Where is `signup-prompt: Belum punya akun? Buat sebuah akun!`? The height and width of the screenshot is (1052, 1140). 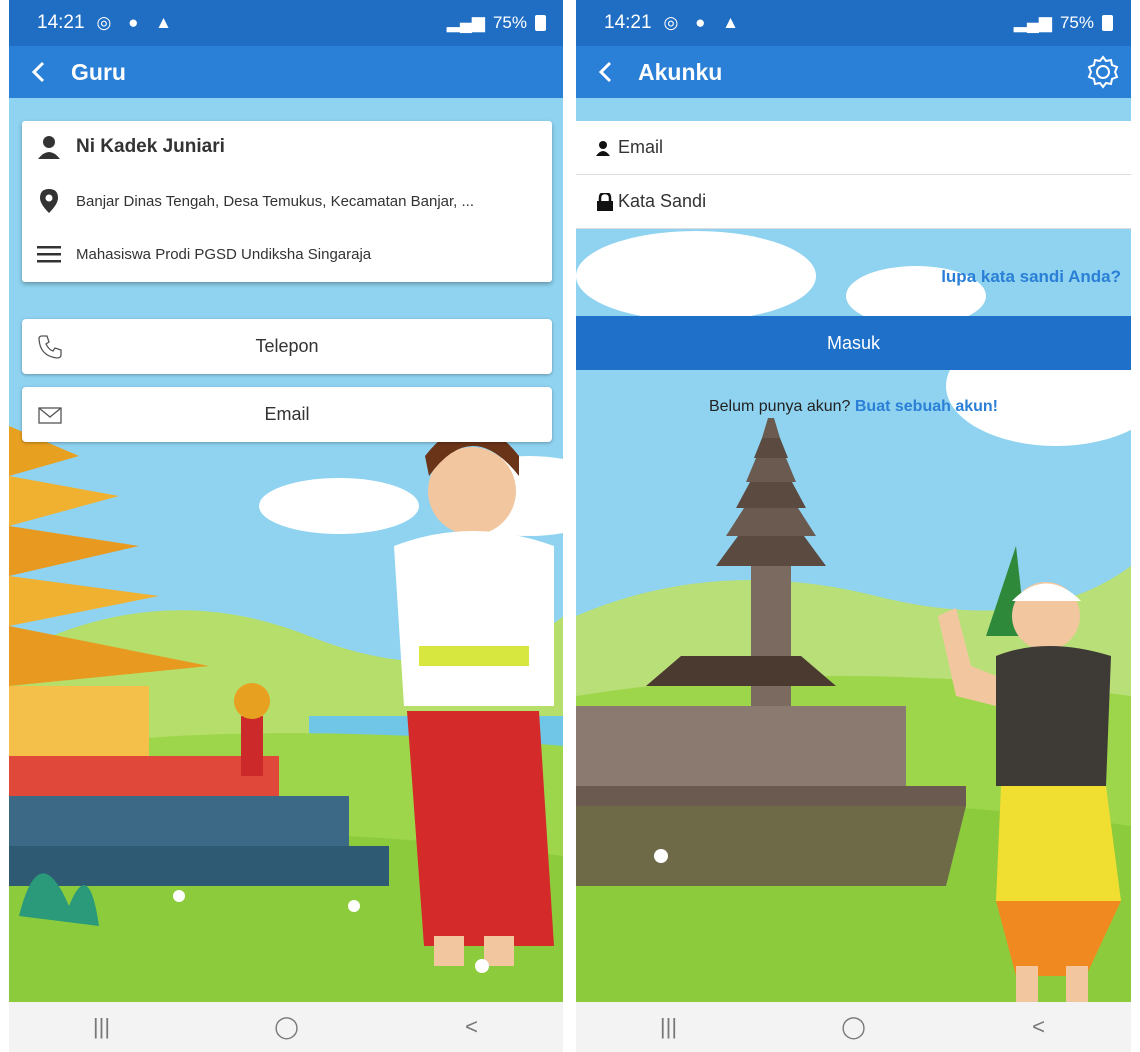 signup-prompt: Belum punya akun? Buat sebuah akun! is located at coordinates (853, 407).